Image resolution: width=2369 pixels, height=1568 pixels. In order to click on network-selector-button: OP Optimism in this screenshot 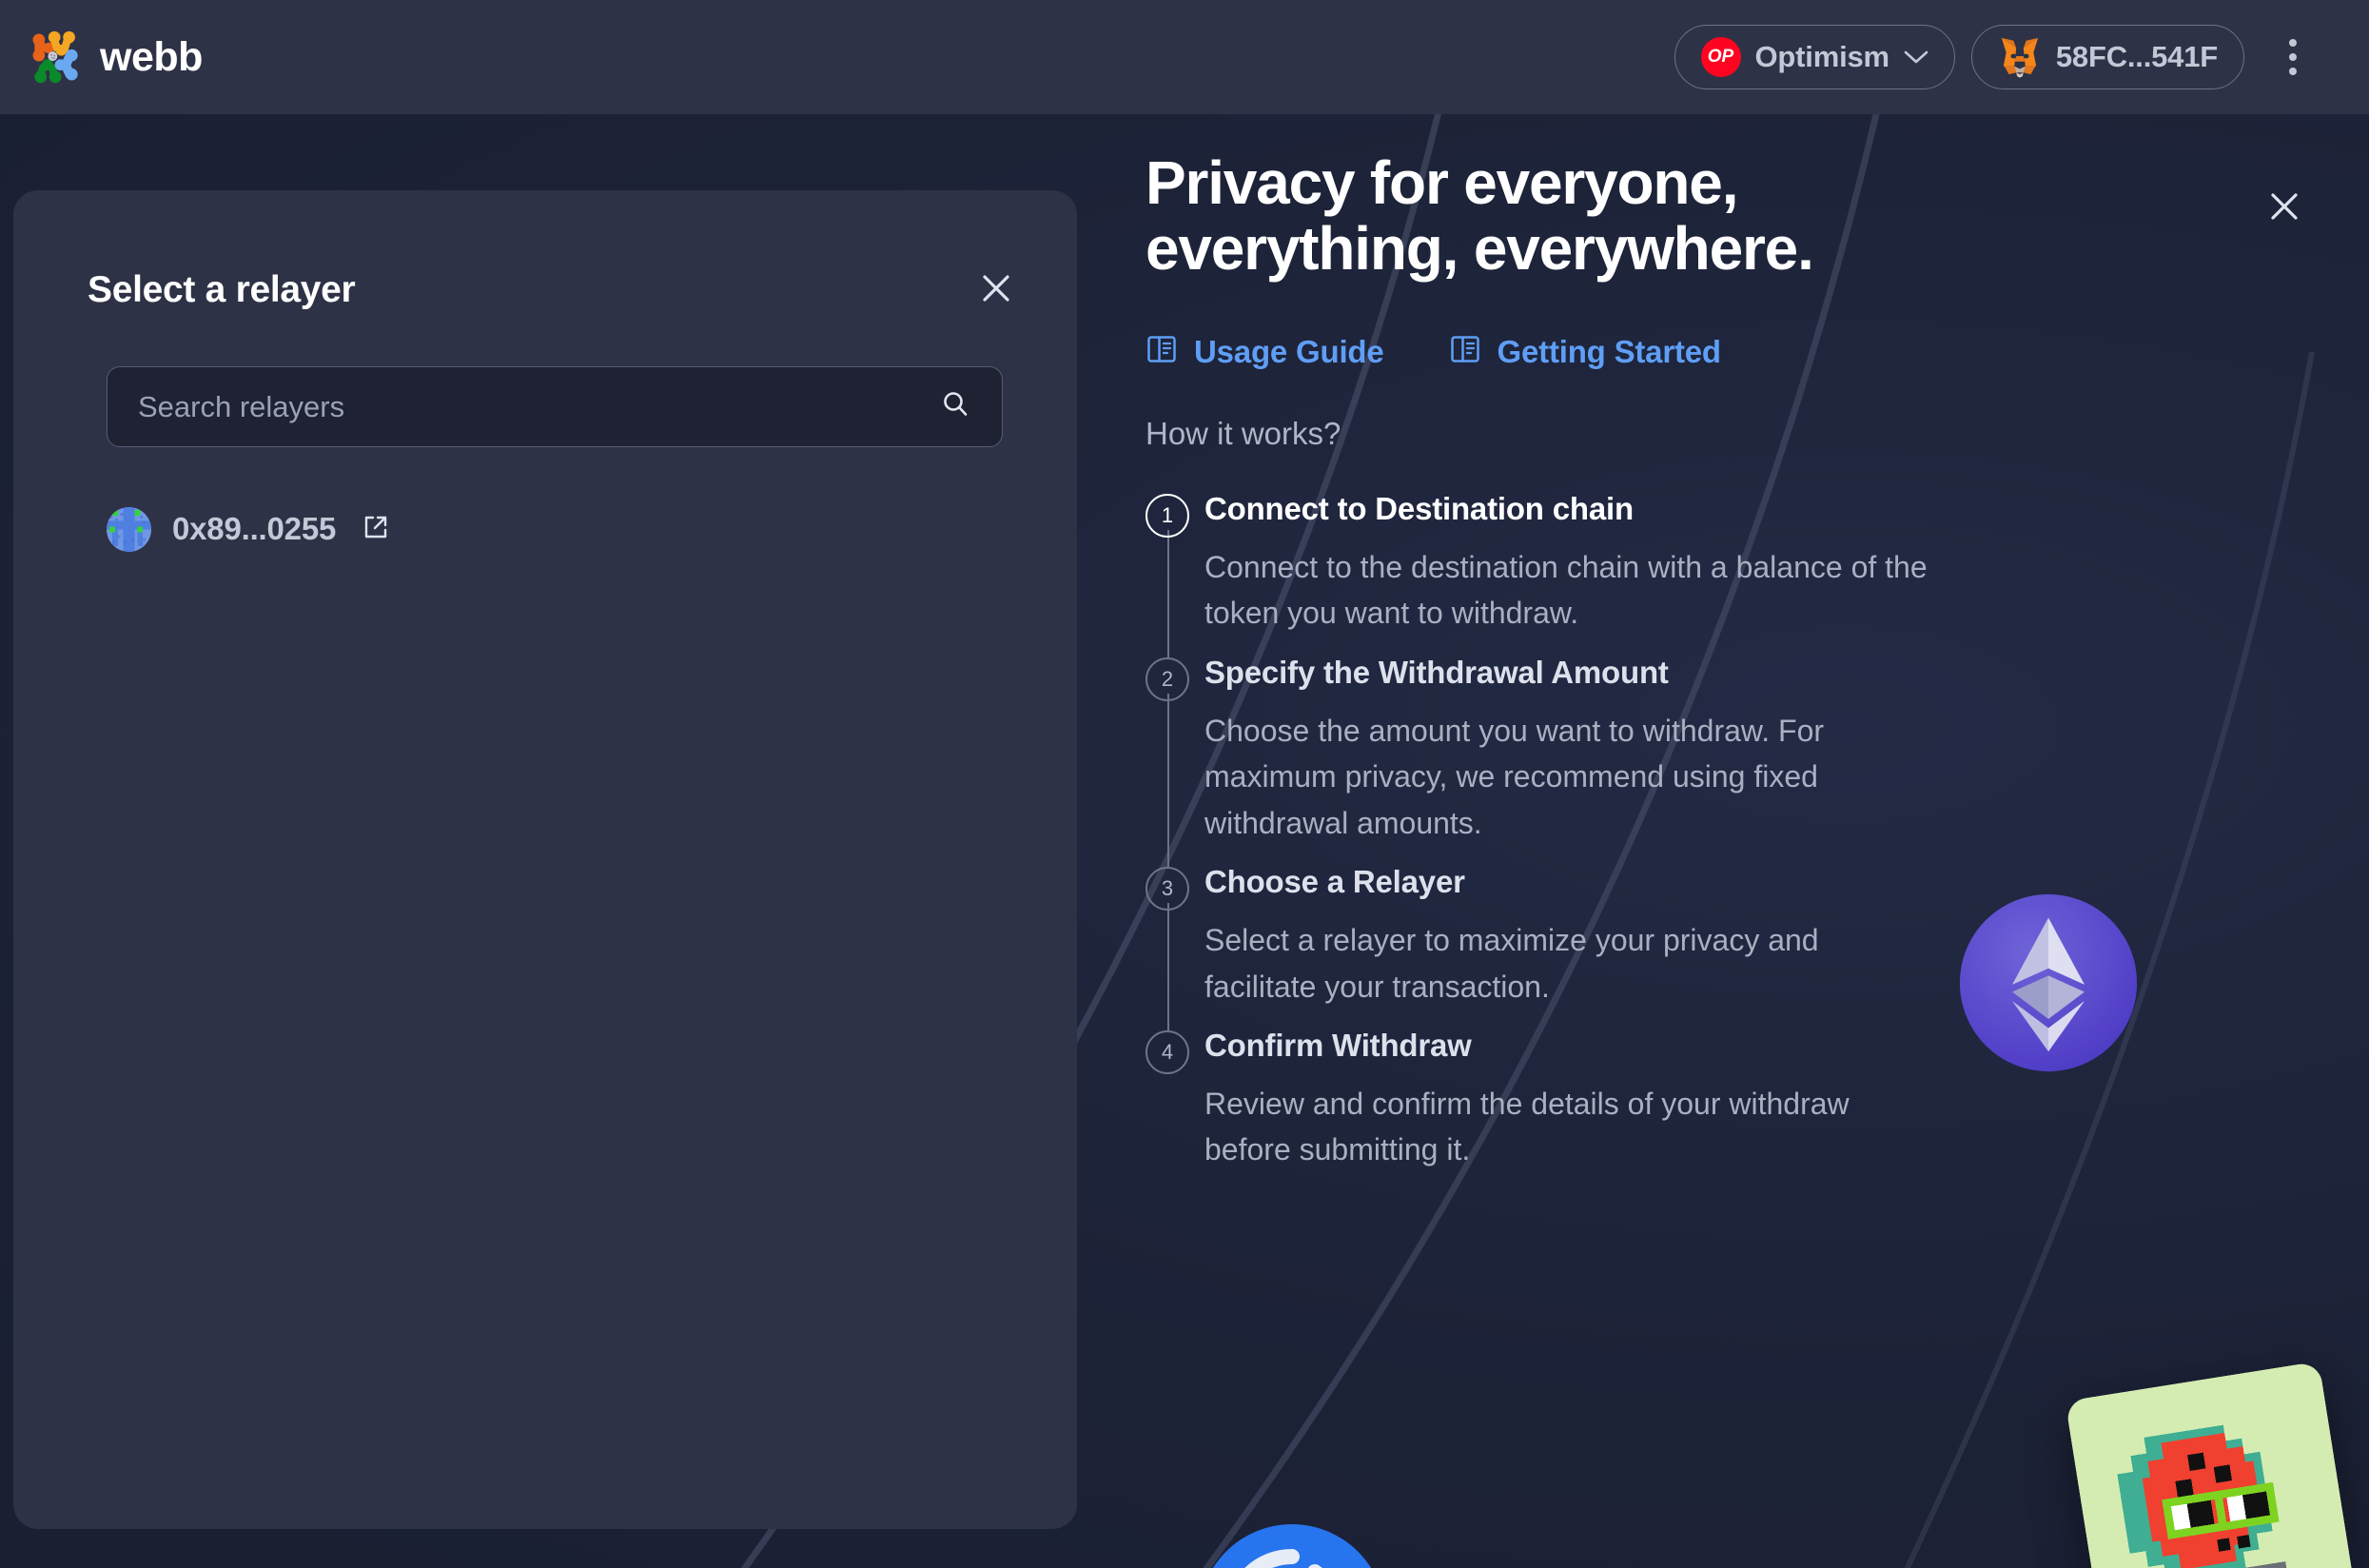, I will do `click(1815, 57)`.